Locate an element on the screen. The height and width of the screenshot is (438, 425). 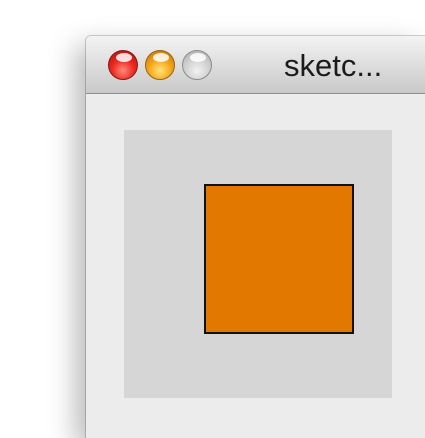
orange-square is located at coordinates (279, 259).